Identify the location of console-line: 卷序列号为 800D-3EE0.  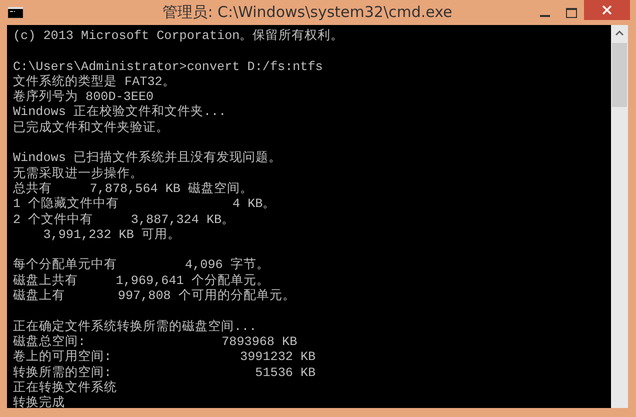
(84, 97).